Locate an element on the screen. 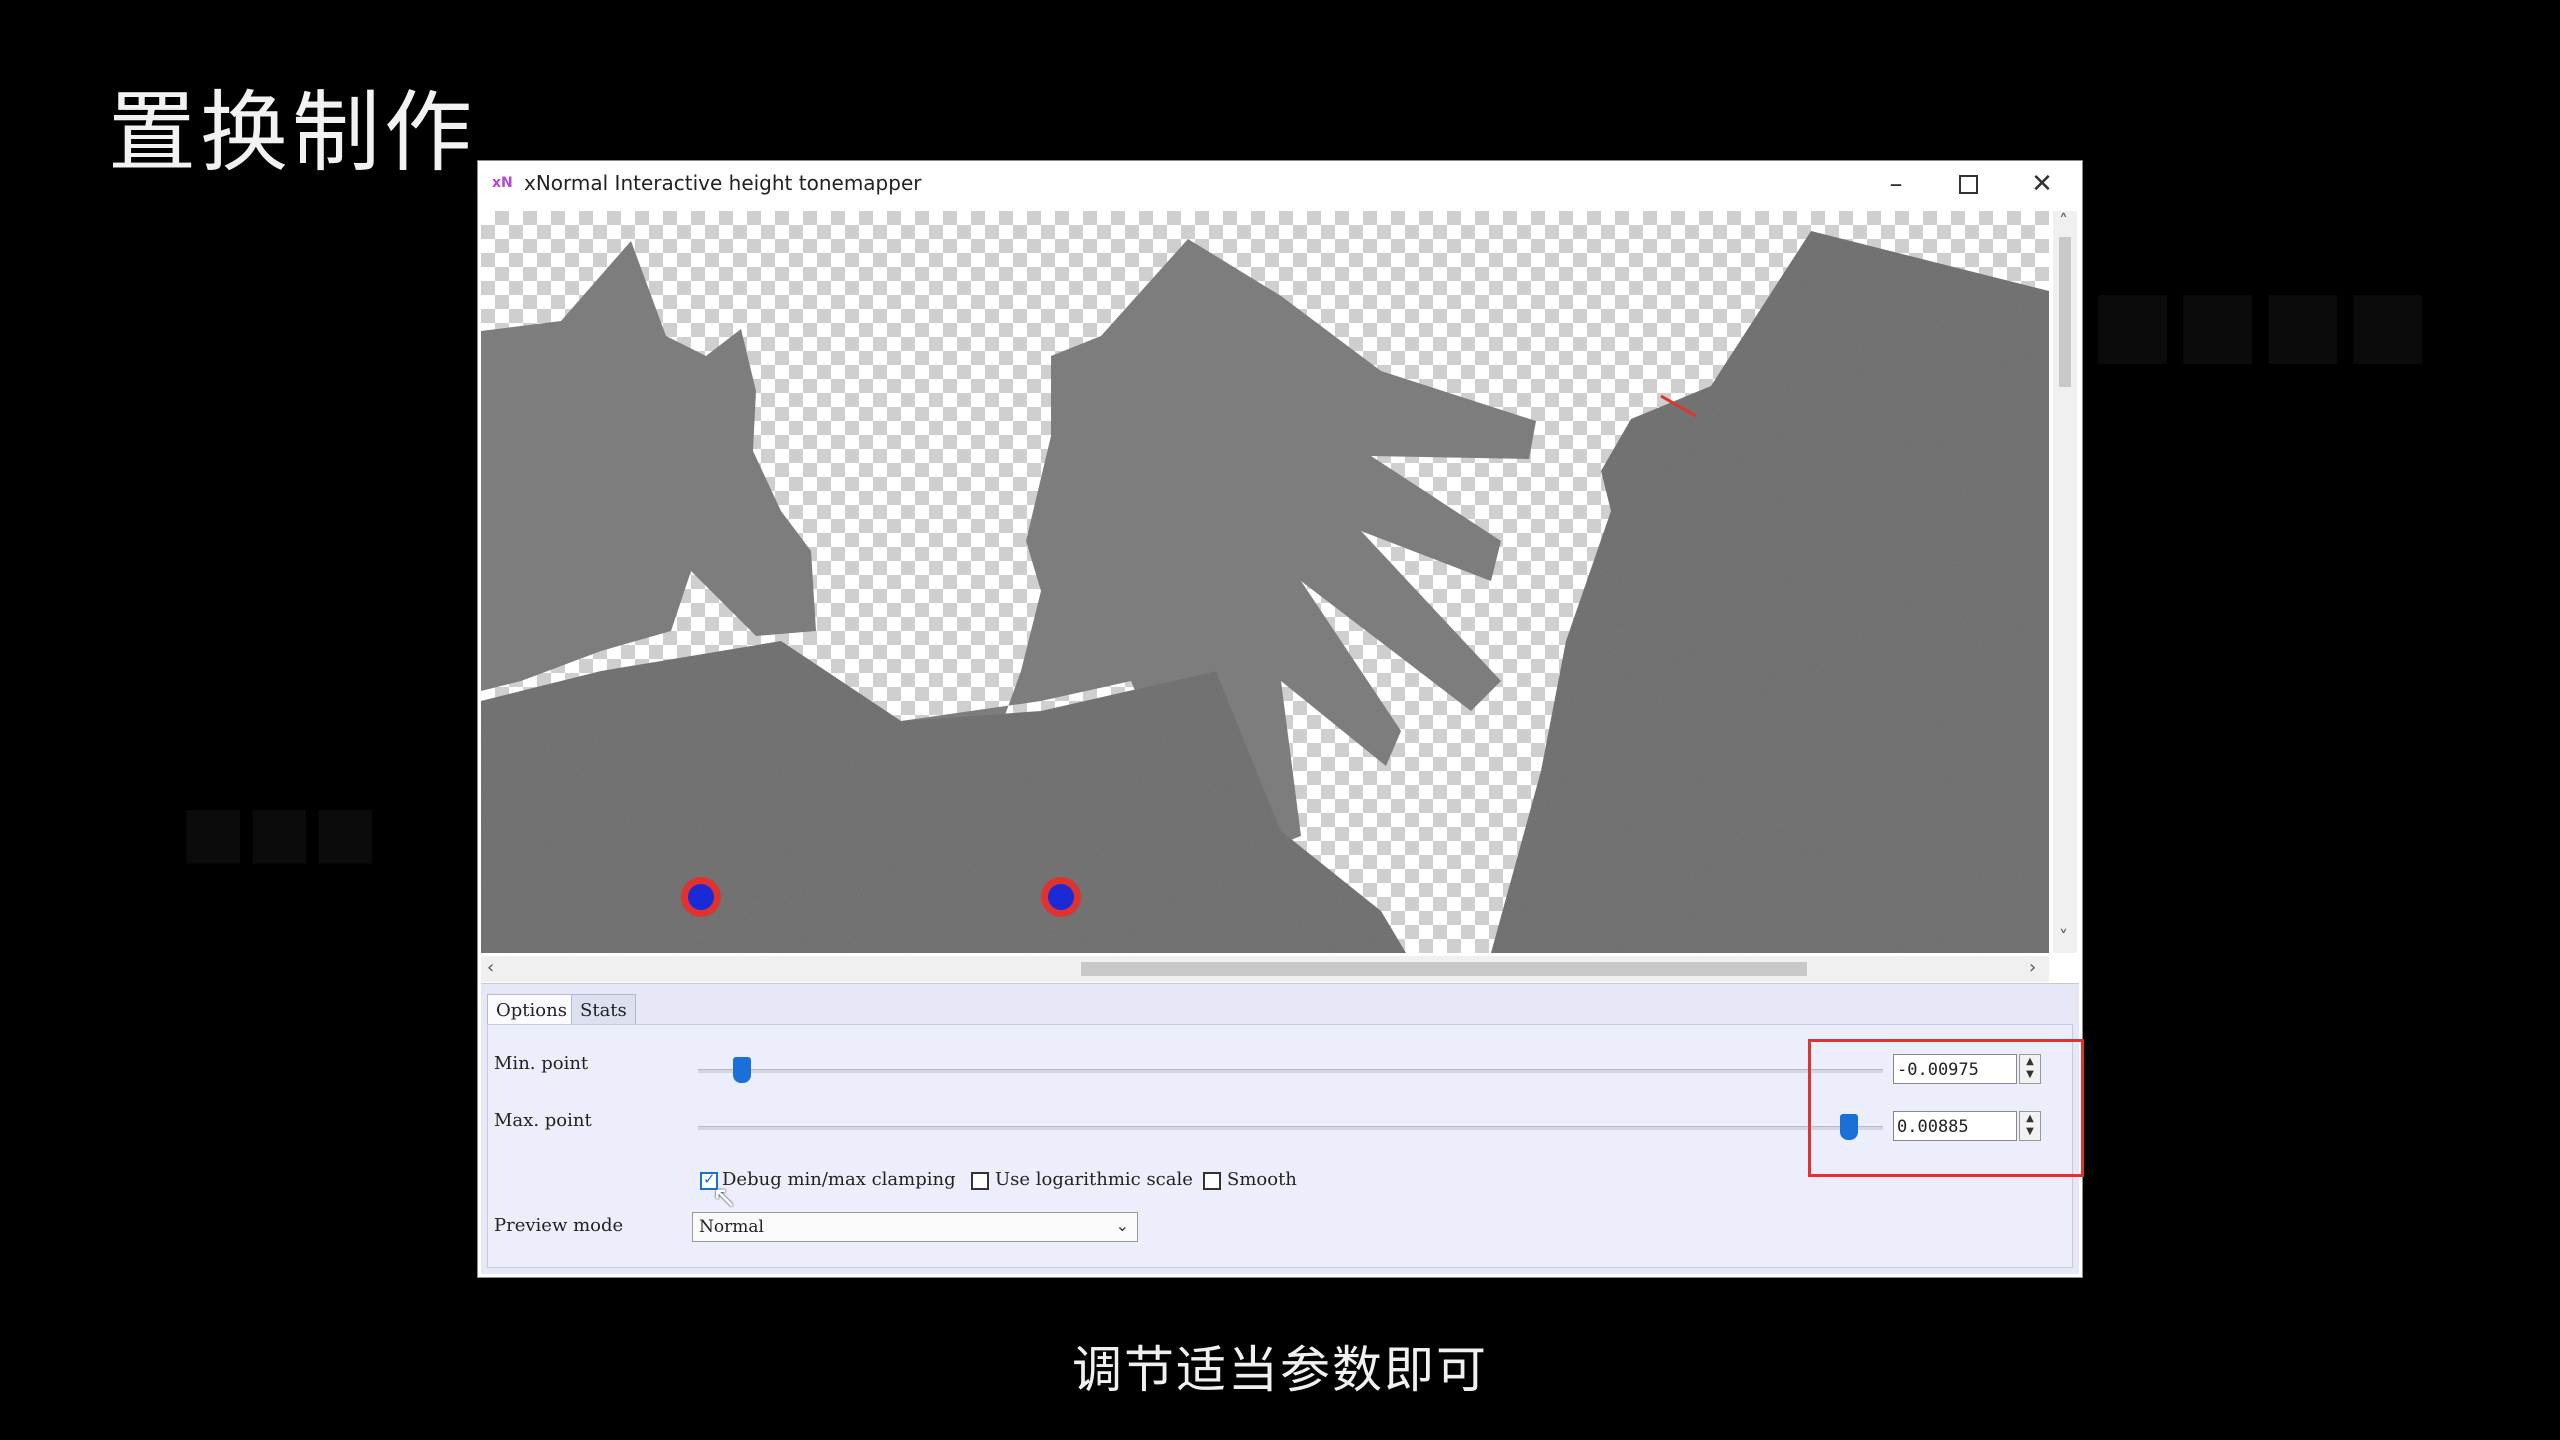  tab-stats-label: Stats is located at coordinates (603, 1010).